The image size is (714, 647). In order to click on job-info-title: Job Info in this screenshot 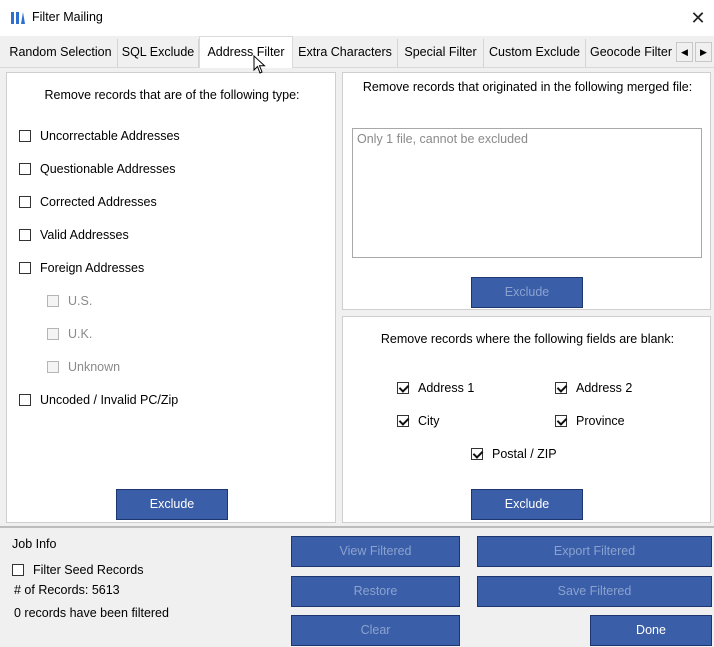, I will do `click(34, 544)`.